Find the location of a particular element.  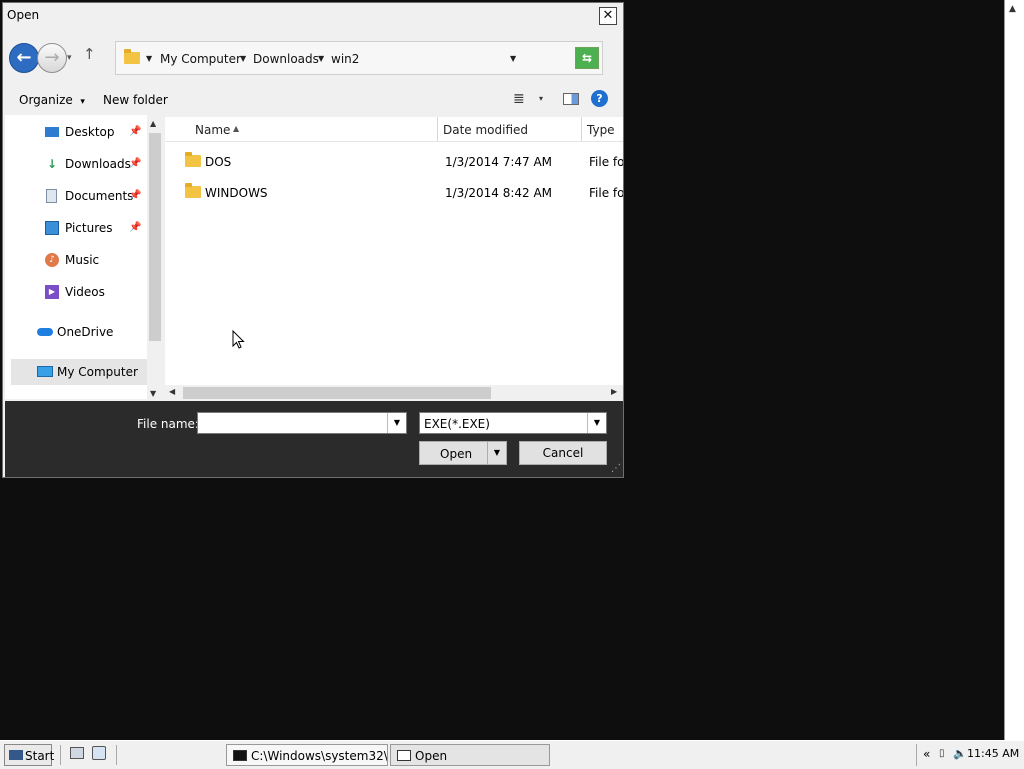

sidebar-item-label: Desktop is located at coordinates (90, 132).